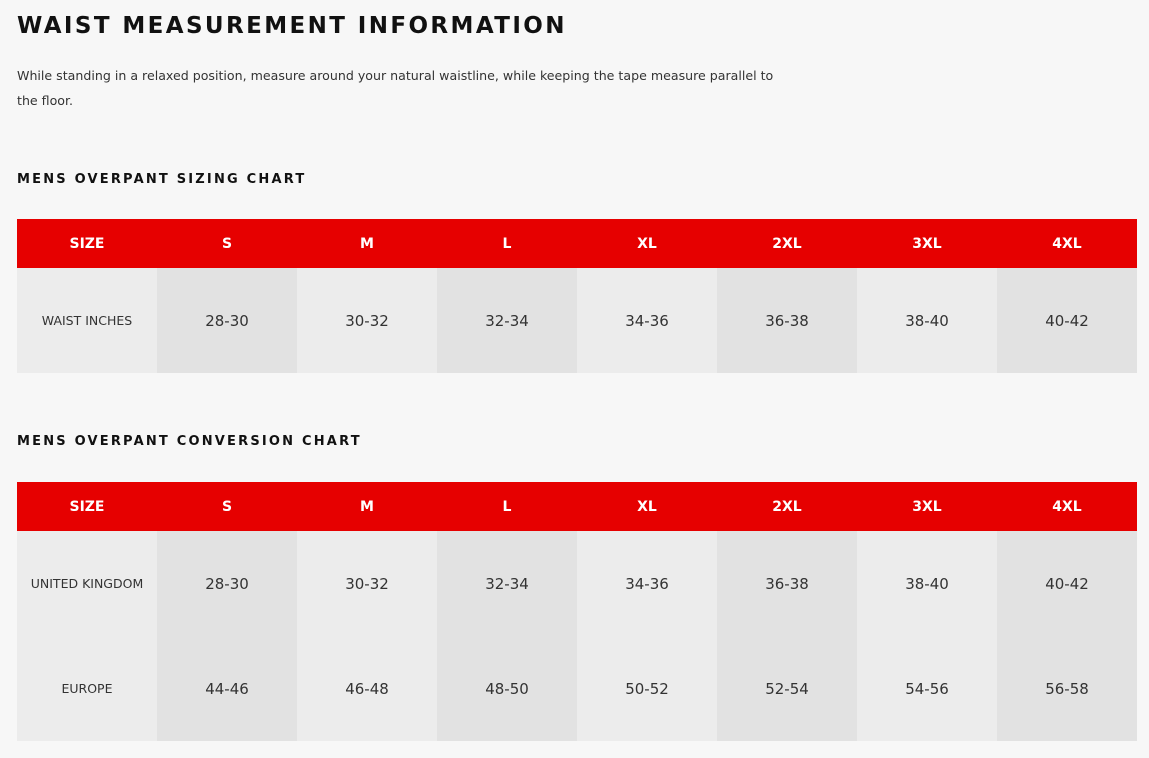 This screenshot has width=1149, height=758. Describe the element at coordinates (87, 688) in the screenshot. I see `row-label-europe: EUROPE` at that location.